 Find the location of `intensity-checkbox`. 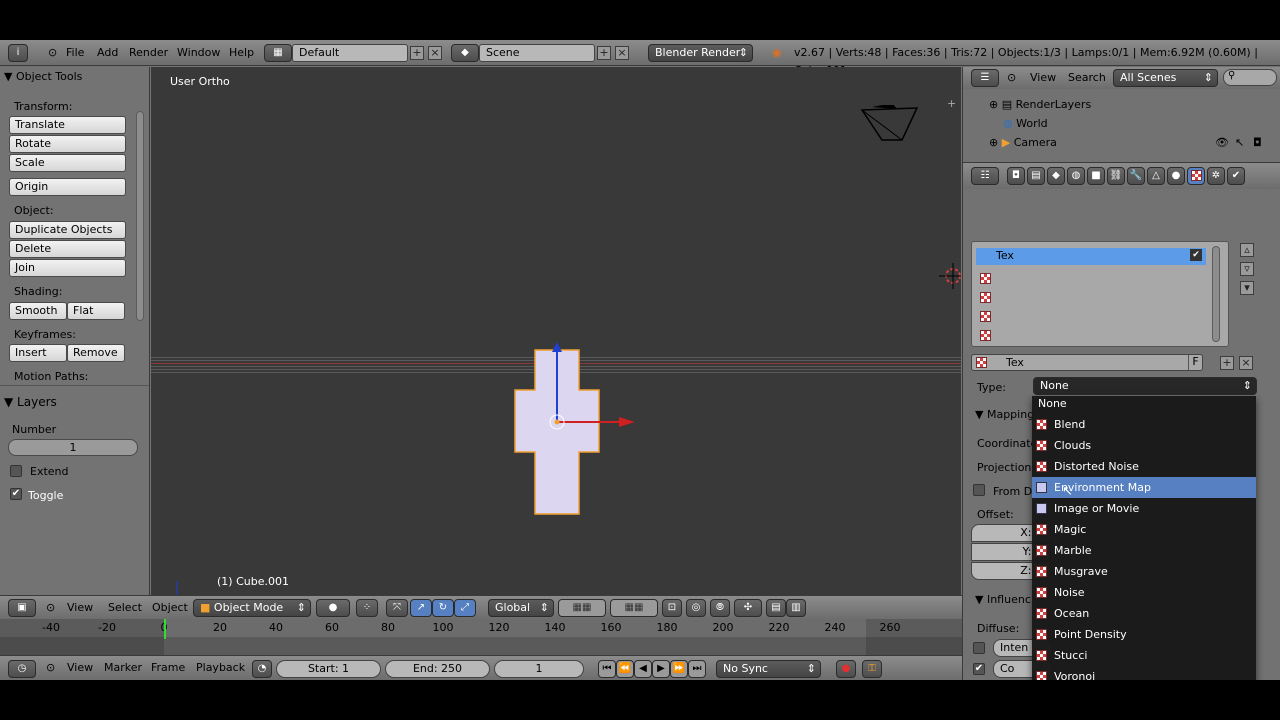

intensity-checkbox is located at coordinates (979, 648).